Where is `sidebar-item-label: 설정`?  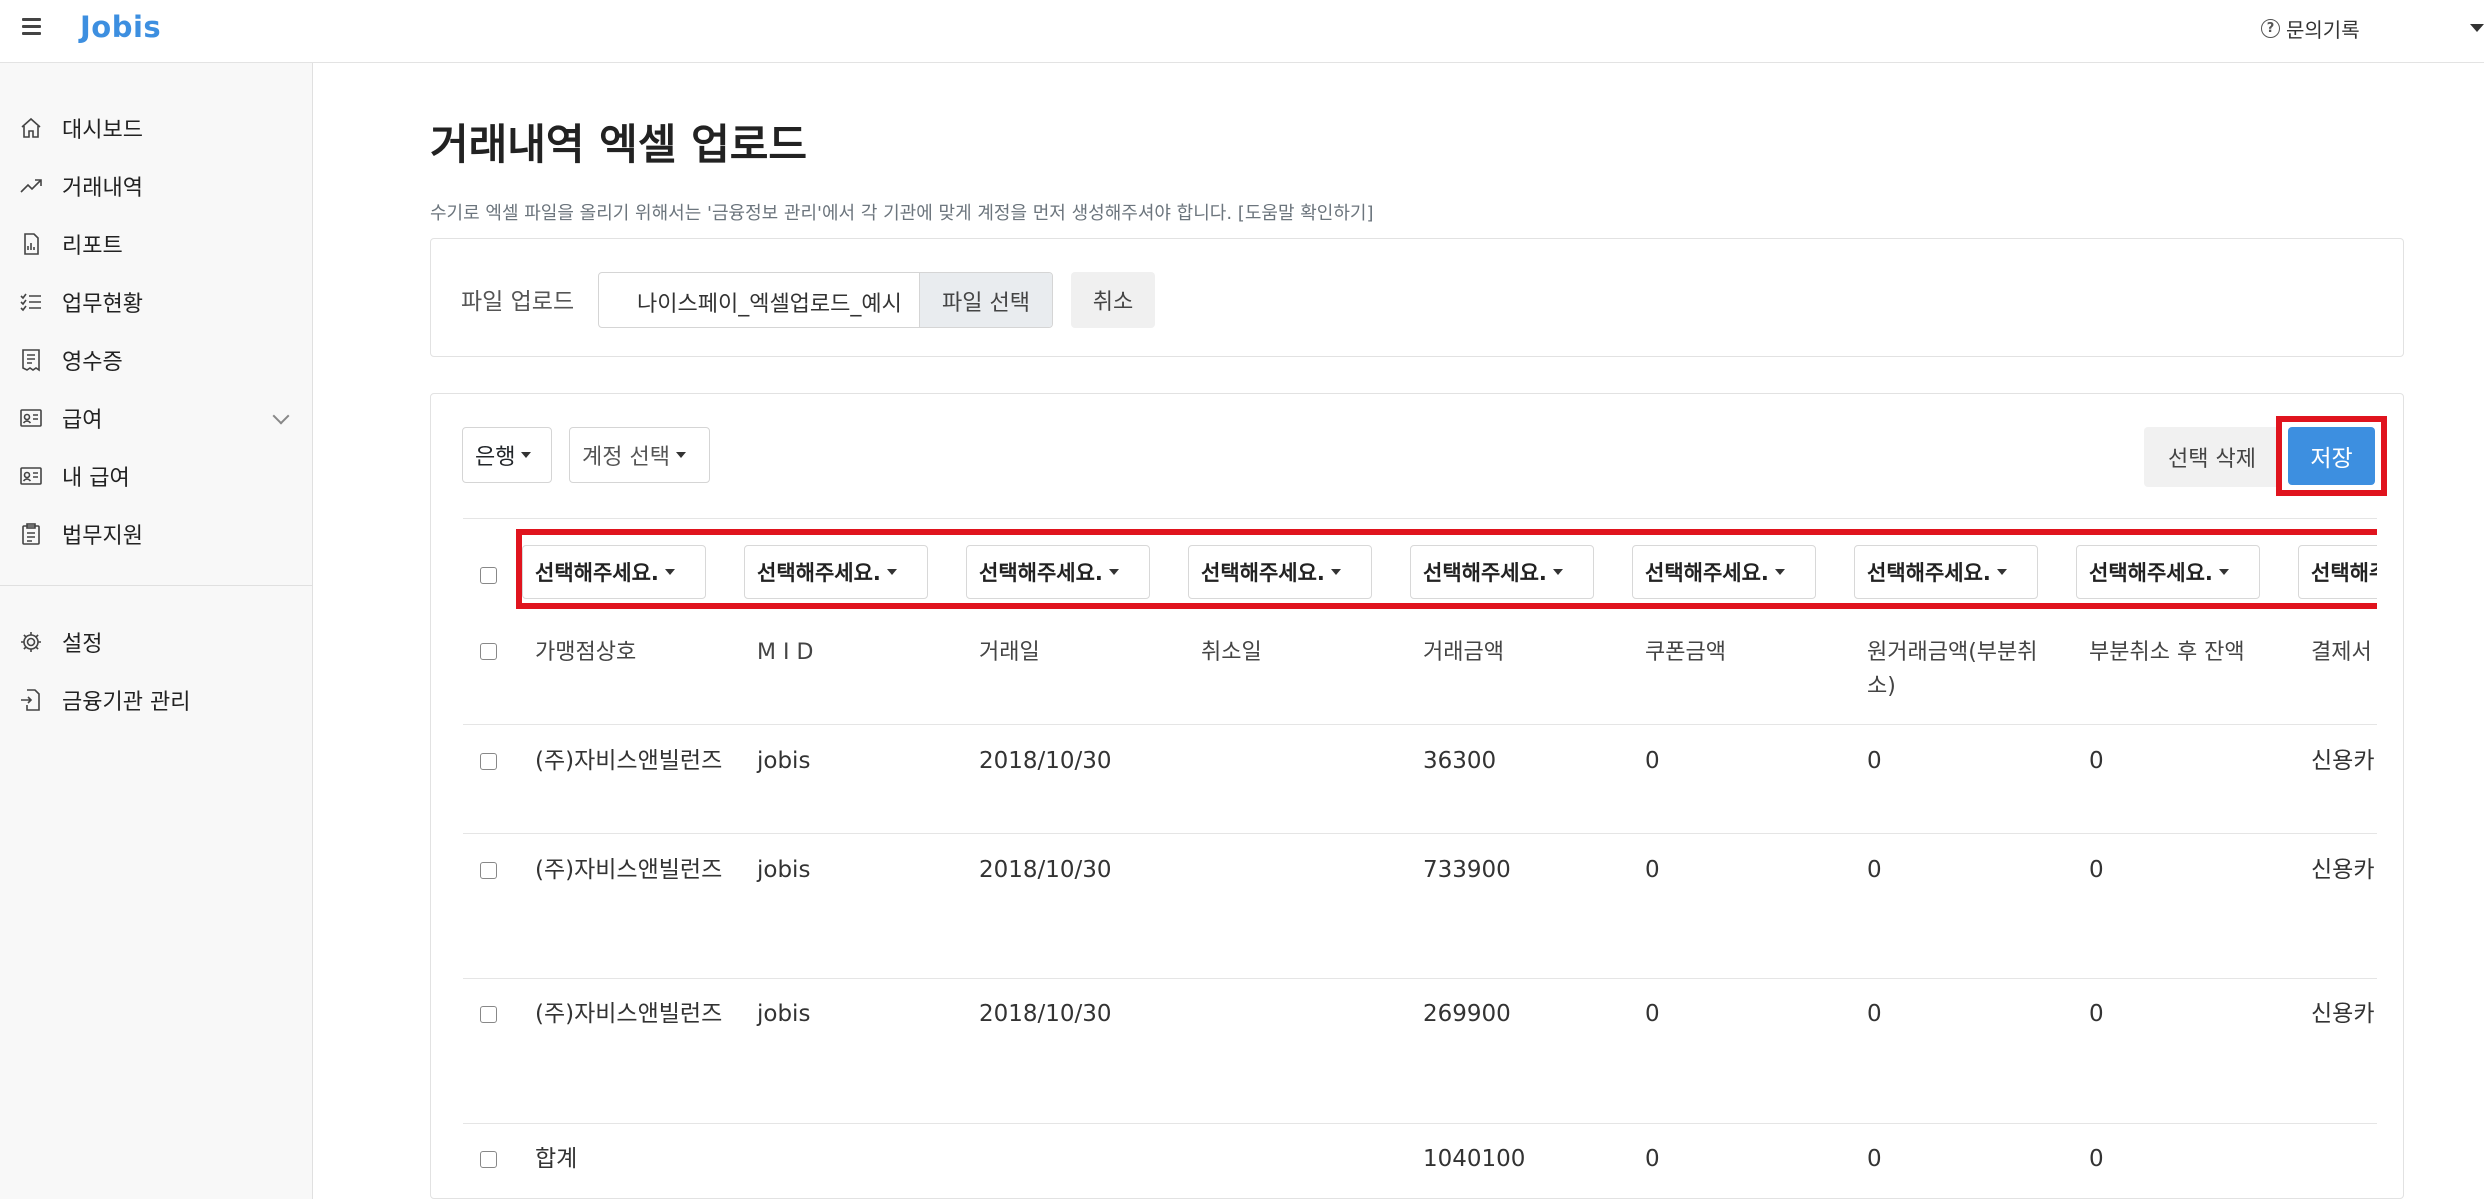 sidebar-item-label: 설정 is located at coordinates (82, 644).